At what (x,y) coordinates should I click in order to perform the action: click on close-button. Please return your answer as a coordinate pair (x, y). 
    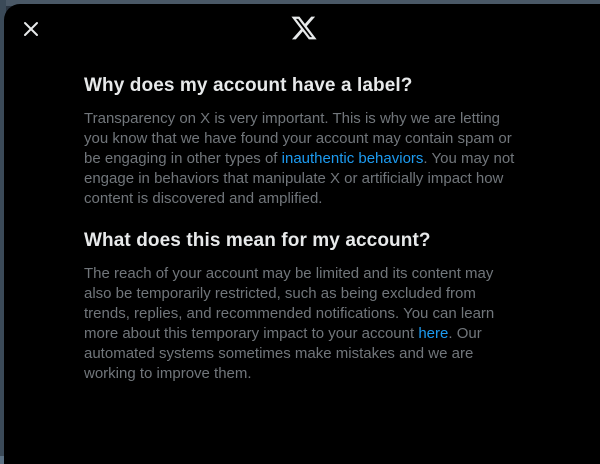
    Looking at the image, I should click on (31, 31).